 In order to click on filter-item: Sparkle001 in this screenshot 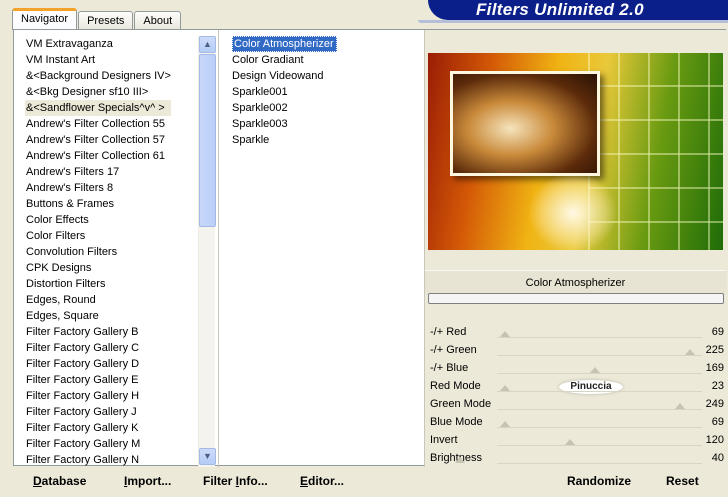, I will do `click(320, 92)`.